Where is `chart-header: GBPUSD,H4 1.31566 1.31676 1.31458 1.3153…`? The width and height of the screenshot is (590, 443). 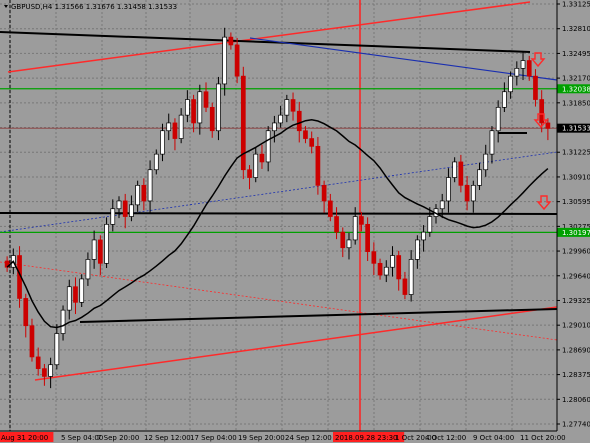 chart-header: GBPUSD,H4 1.31566 1.31676 1.31458 1.3153… is located at coordinates (90, 7).